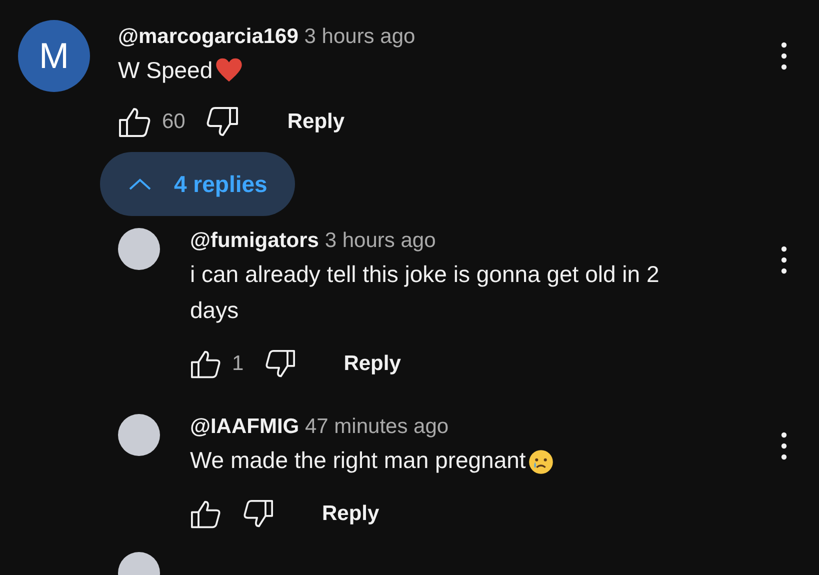 The image size is (819, 575). I want to click on like-count: 1, so click(238, 364).